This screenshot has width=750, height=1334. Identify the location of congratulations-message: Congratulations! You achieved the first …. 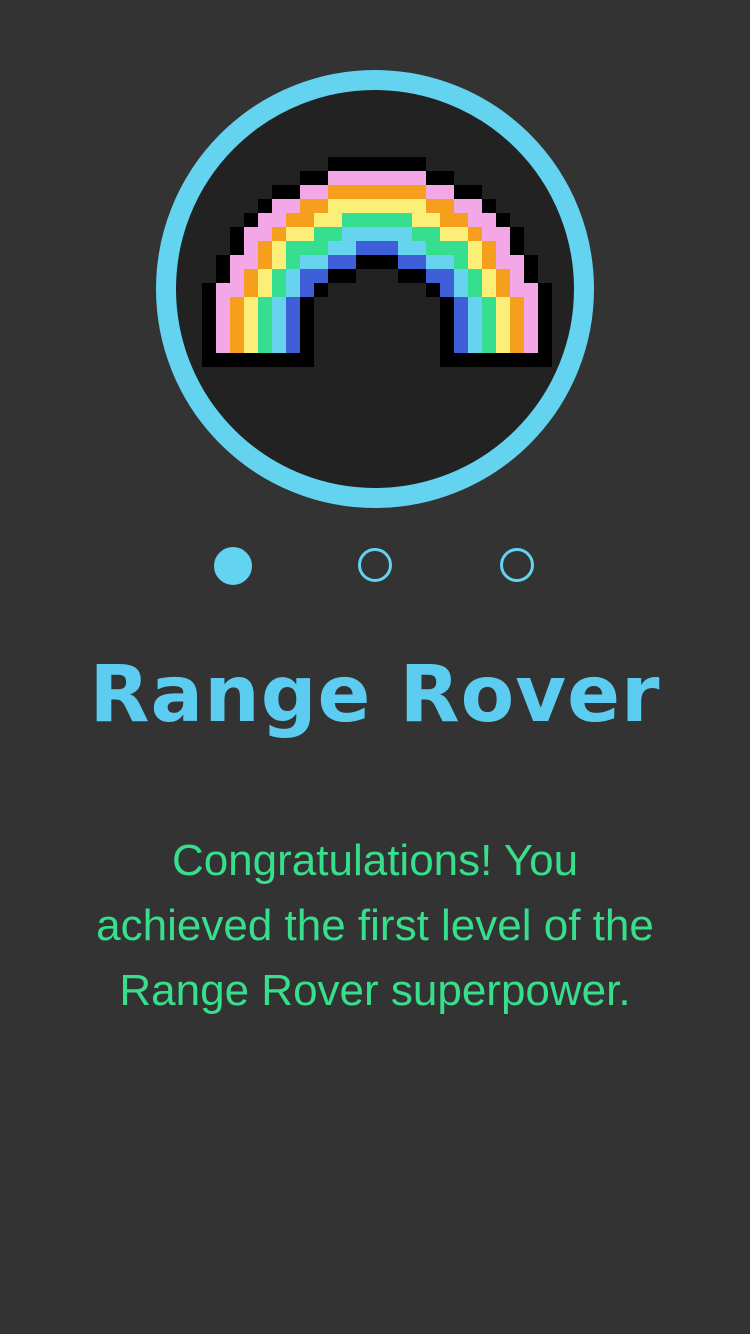
(375, 925).